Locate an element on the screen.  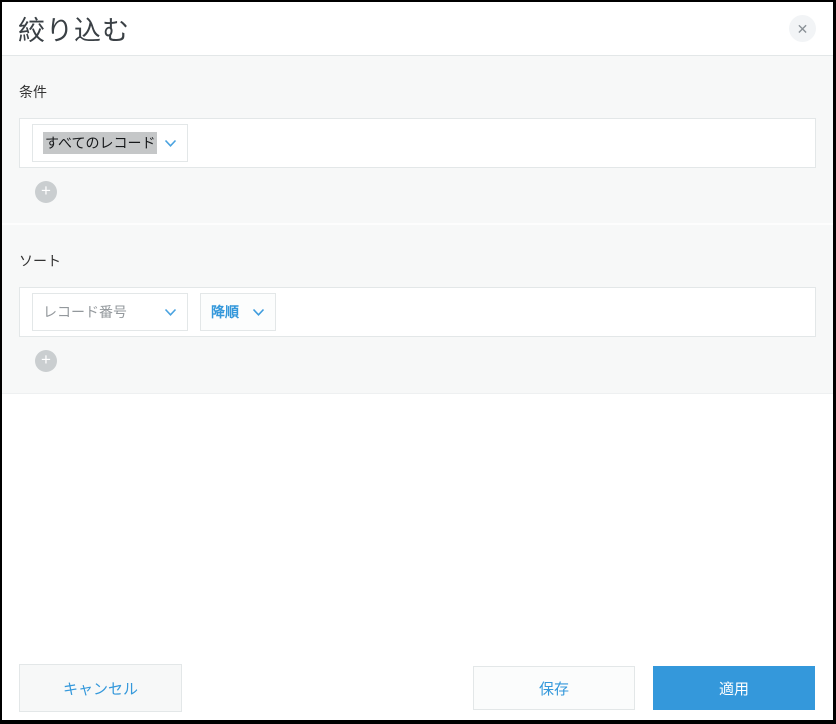
close-button: ✕ is located at coordinates (802, 28).